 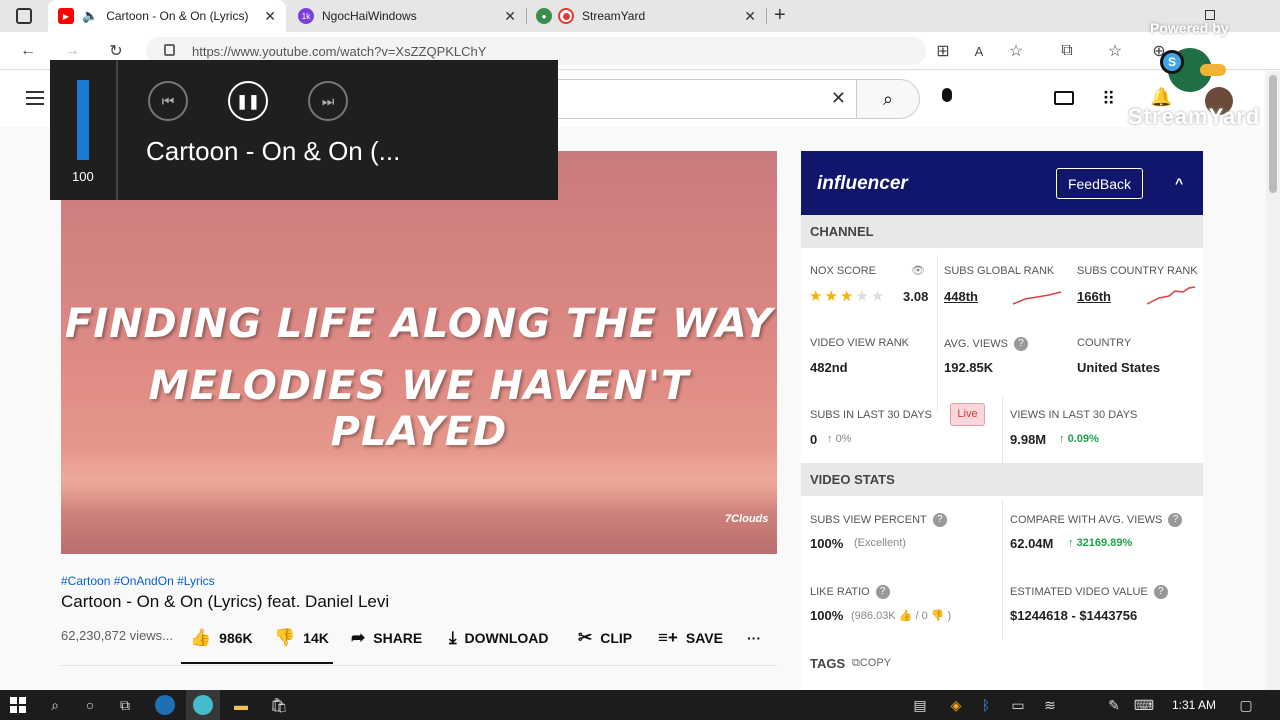 I want to click on next-track-button: ⏭, so click(x=328, y=101).